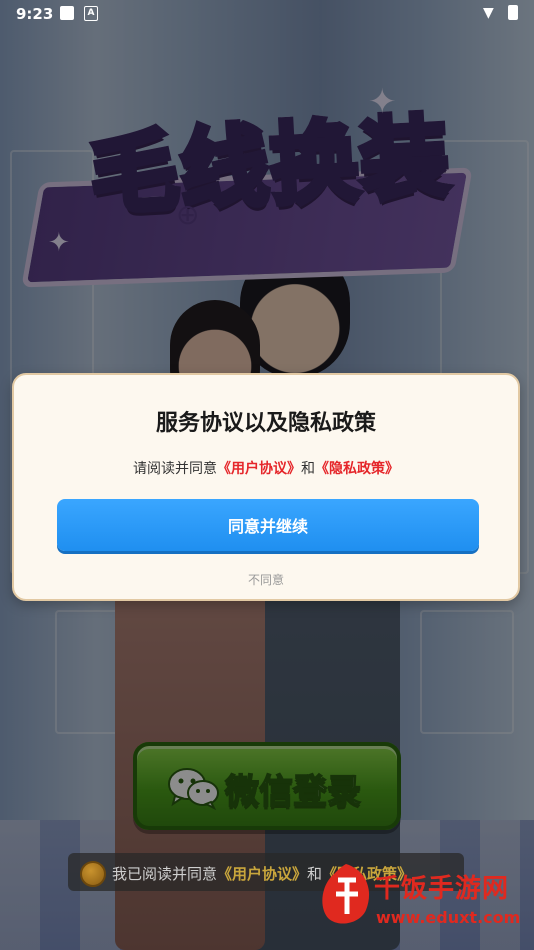  Describe the element at coordinates (308, 469) in the screenshot. I see `dialog-conjunction: 和` at that location.